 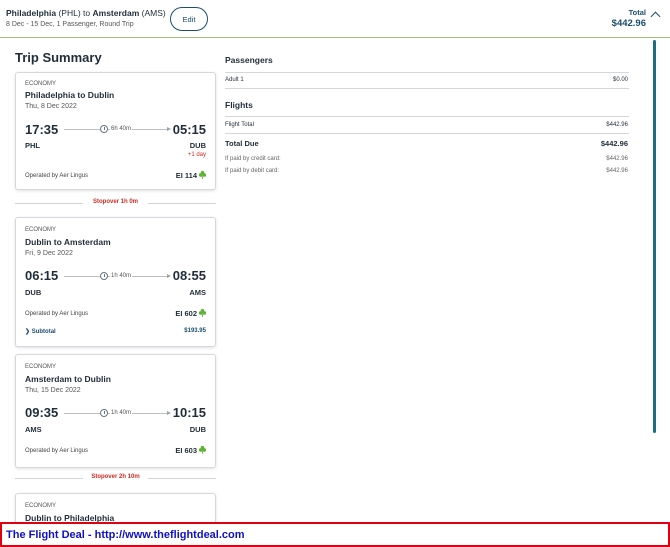 What do you see at coordinates (69, 13) in the screenshot?
I see `origin-code: (PHL)` at bounding box center [69, 13].